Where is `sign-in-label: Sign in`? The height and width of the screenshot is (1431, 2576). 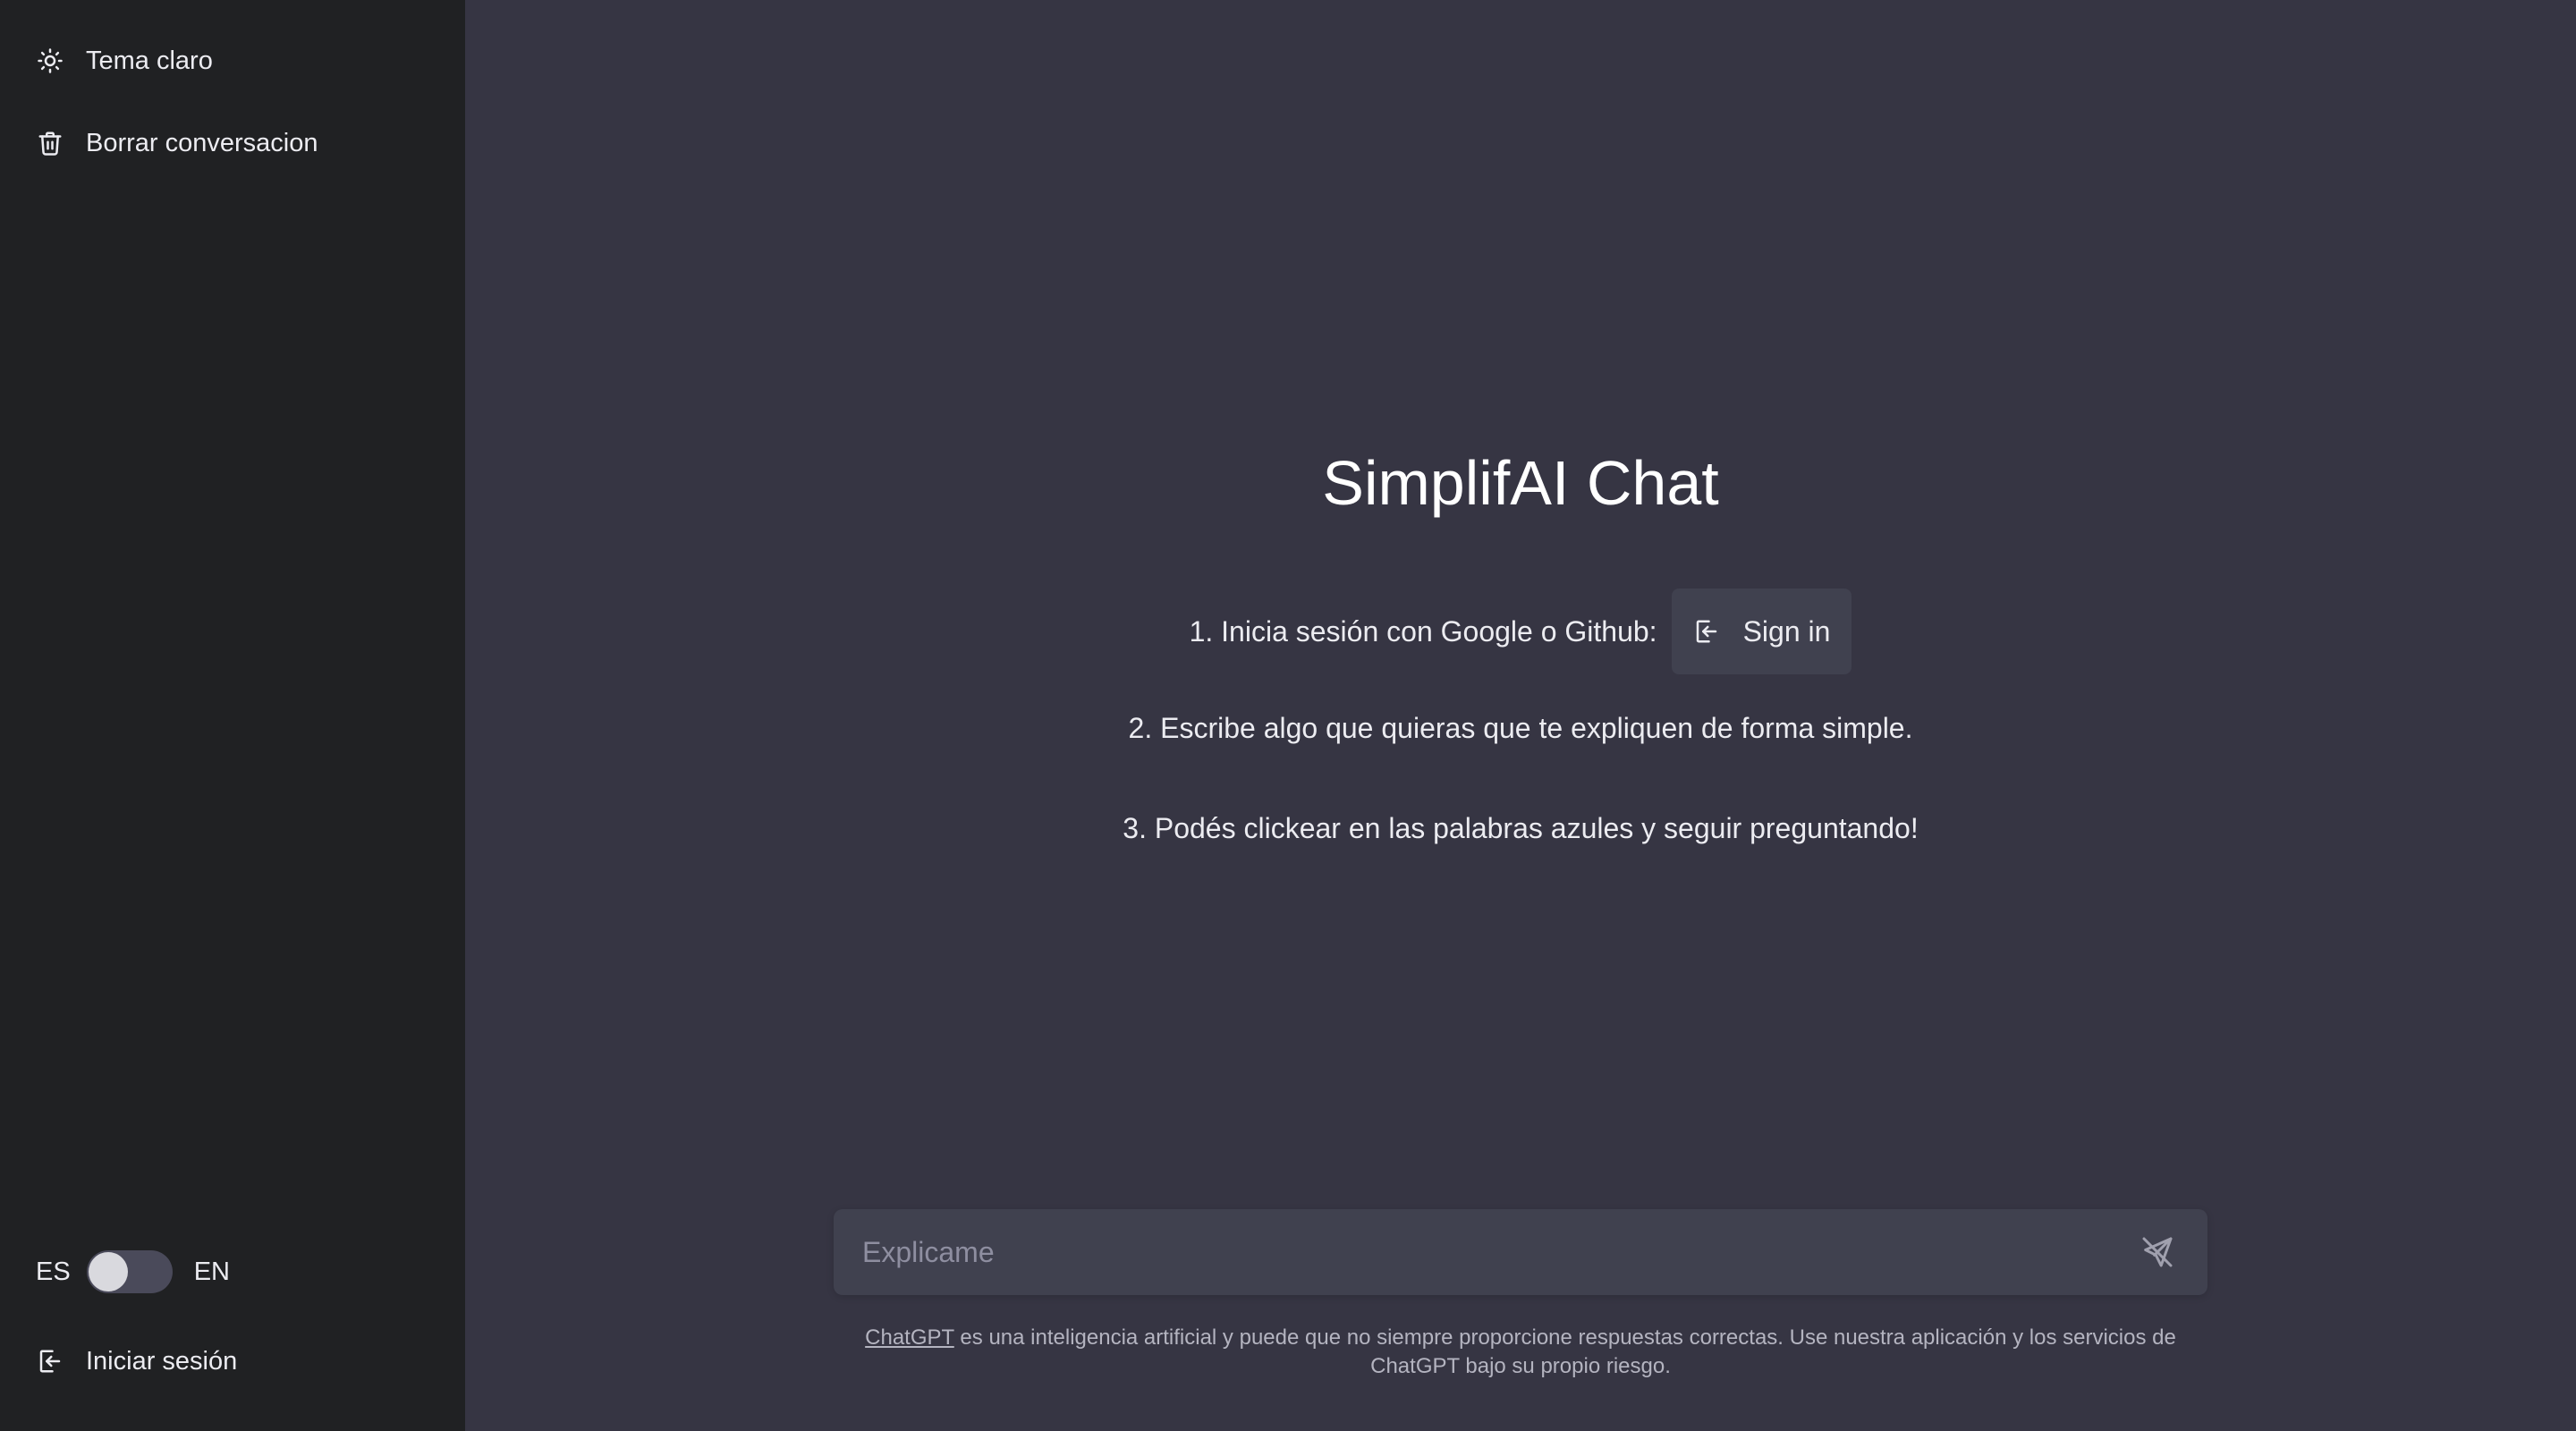 sign-in-label: Sign in is located at coordinates (1786, 631).